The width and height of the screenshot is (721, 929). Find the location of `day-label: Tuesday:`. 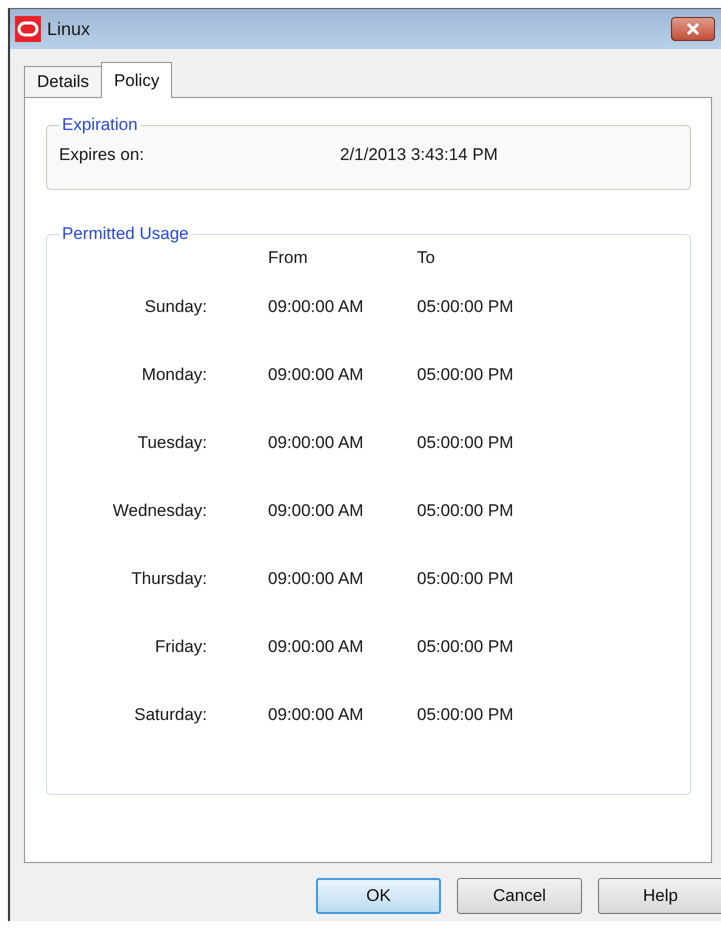

day-label: Tuesday: is located at coordinates (171, 443).